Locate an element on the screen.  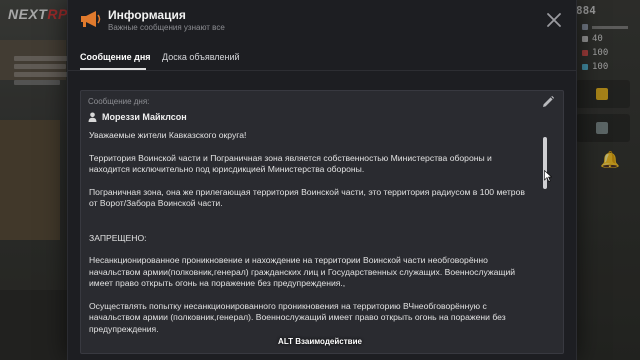
message-paragraph: Уважаемые жители Кавказского округа! is located at coordinates (168, 135).